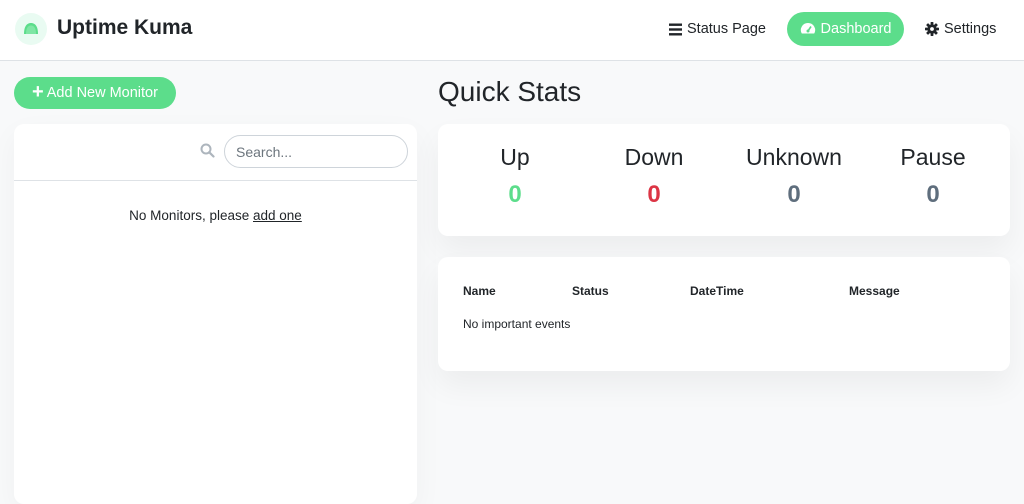 The image size is (1024, 504). I want to click on nav-settings-label: Settings, so click(970, 29).